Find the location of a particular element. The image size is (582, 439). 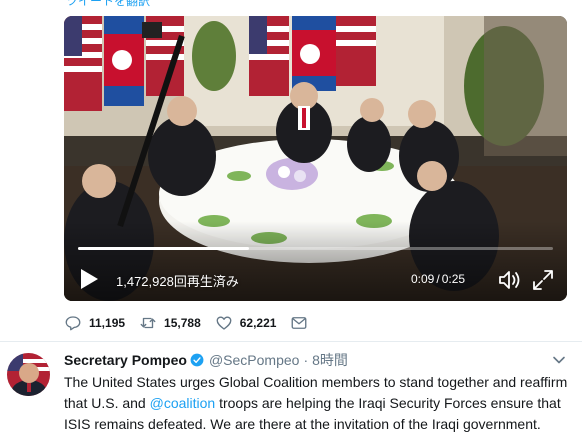

reply-icon is located at coordinates (73, 323).